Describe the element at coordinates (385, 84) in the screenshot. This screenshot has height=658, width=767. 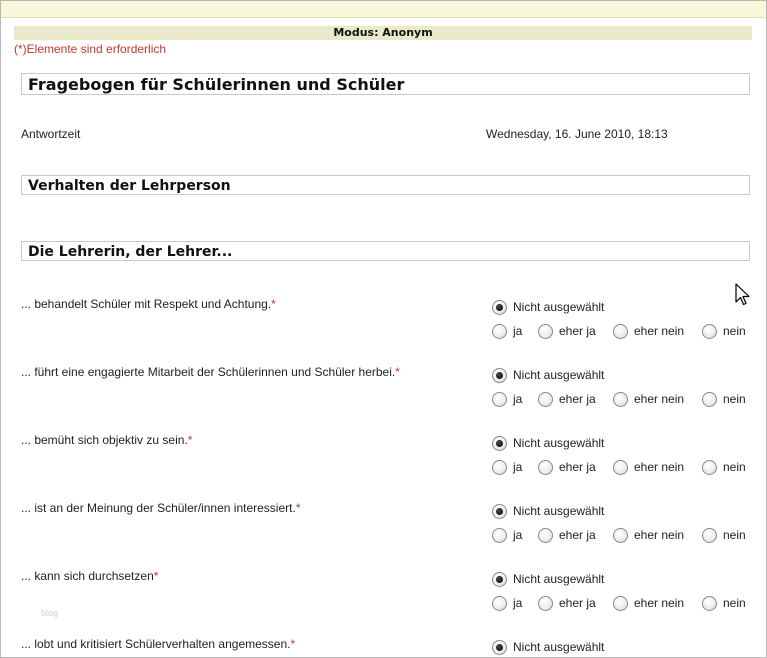
I see `form-title: Fragebogen für Schülerinnen und Schüler` at that location.